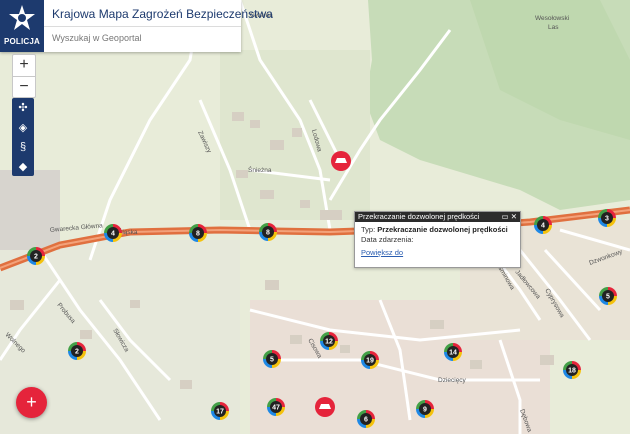 Image resolution: width=630 pixels, height=434 pixels. I want to click on area-label-wesolowski: Wesołowski, so click(552, 18).